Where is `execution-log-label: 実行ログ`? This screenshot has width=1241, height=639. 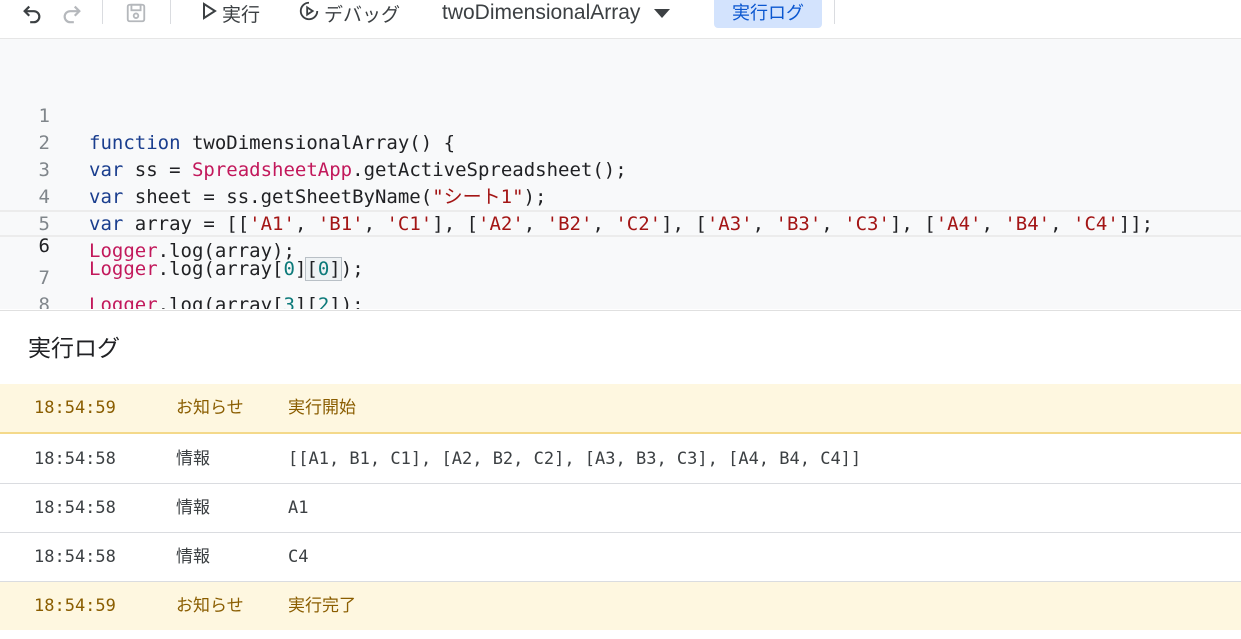 execution-log-label: 実行ログ is located at coordinates (768, 13).